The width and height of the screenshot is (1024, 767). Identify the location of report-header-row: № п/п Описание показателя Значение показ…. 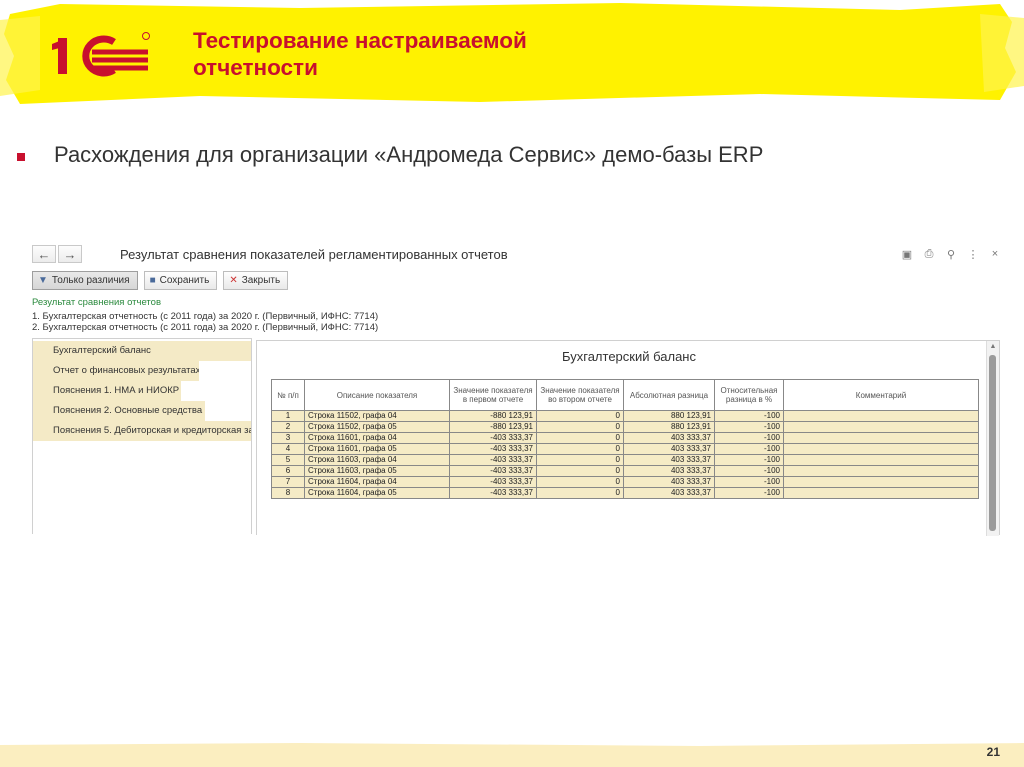
(625, 395).